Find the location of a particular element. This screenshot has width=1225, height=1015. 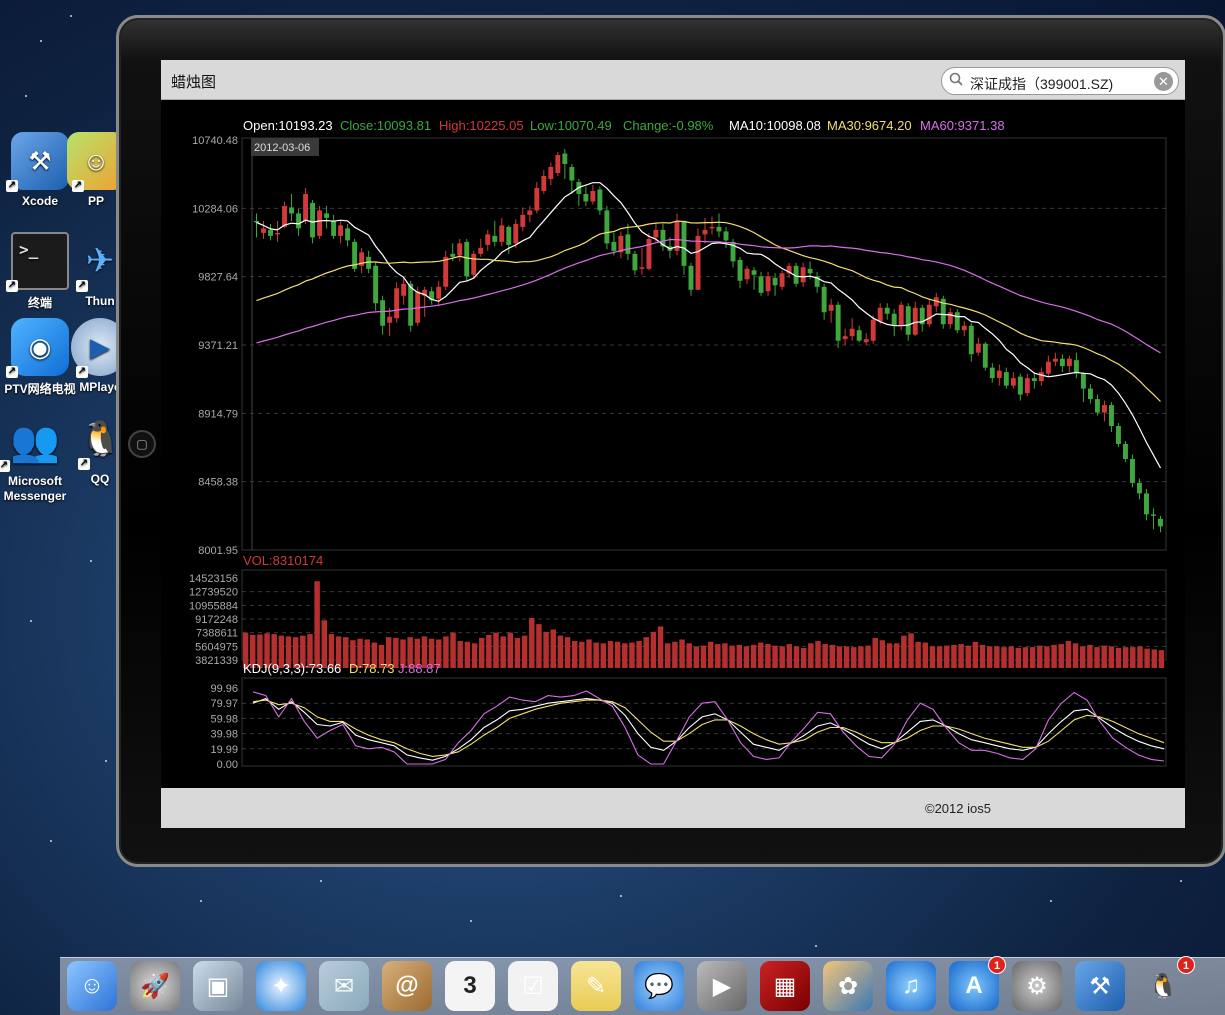

desktop-icon-messenger: 👥 ↗ Microsoft Messenger is located at coordinates (39, 458).